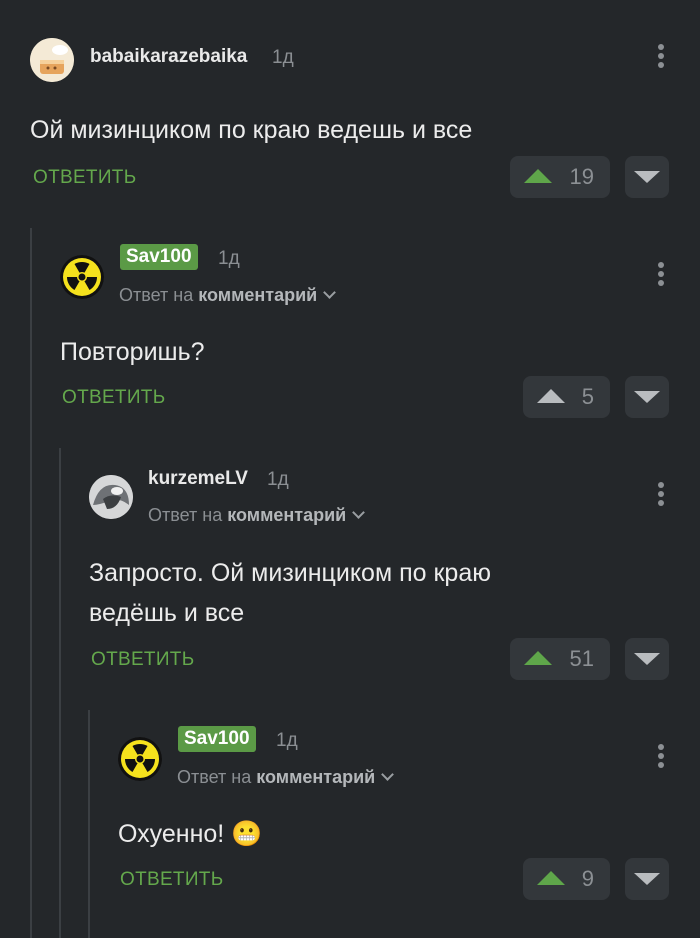 The height and width of the screenshot is (938, 700). I want to click on username: babaikarazebaika, so click(168, 57).